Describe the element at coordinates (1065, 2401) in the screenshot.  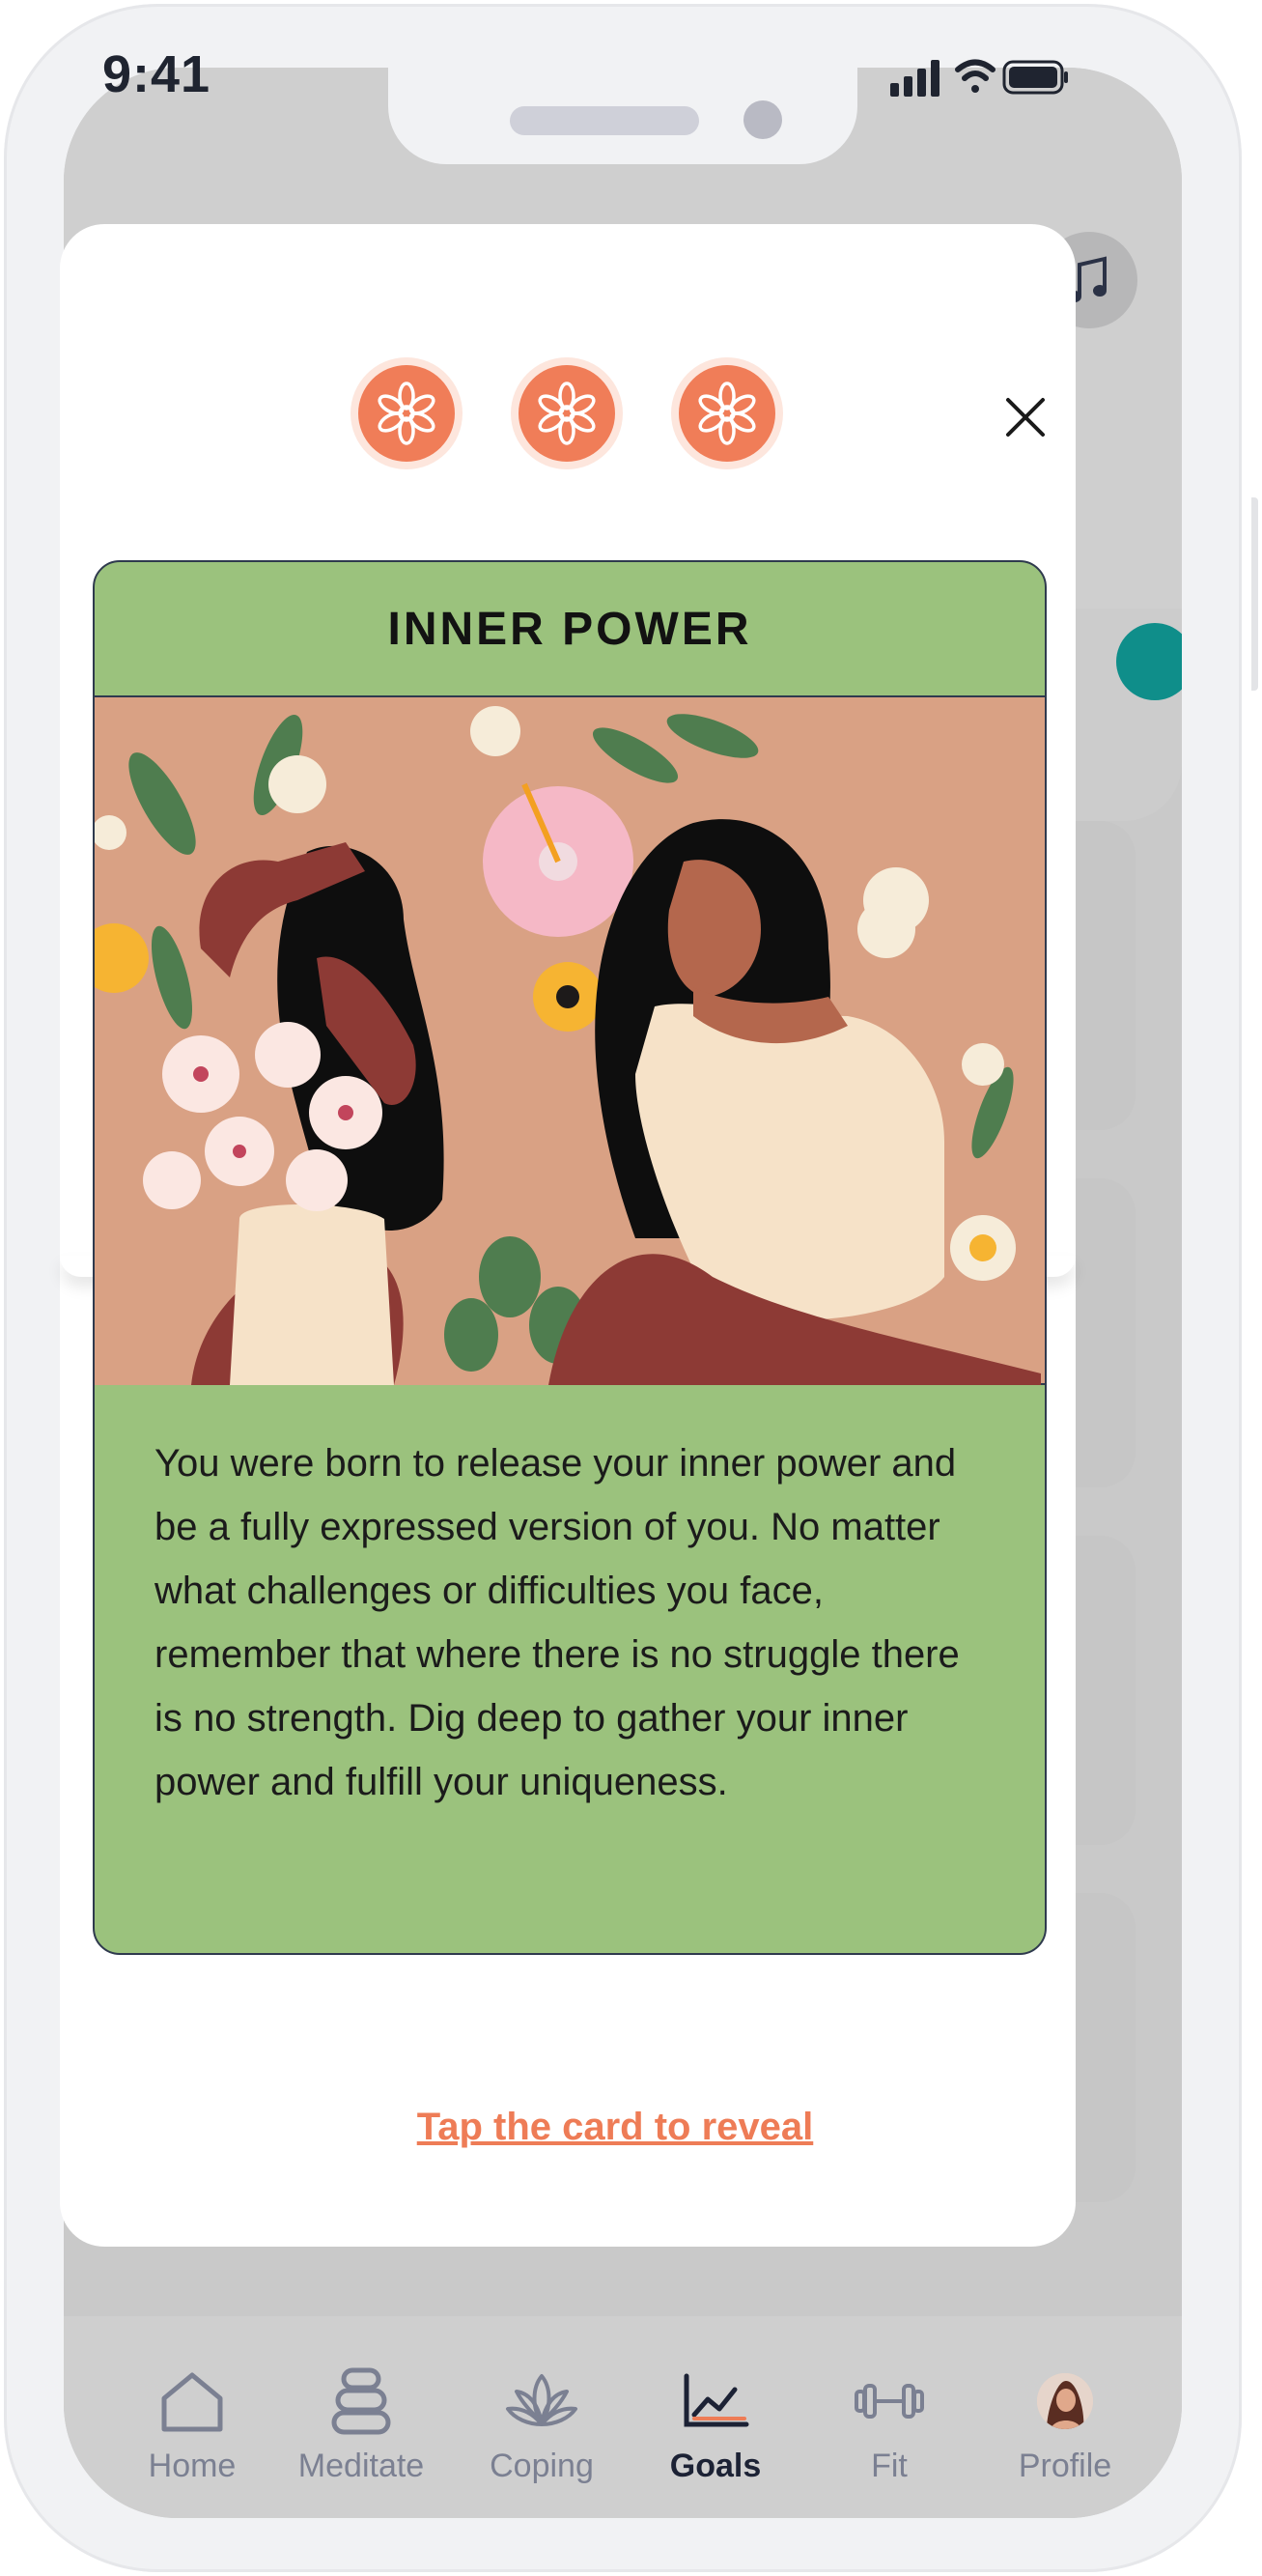
I see `avatar` at that location.